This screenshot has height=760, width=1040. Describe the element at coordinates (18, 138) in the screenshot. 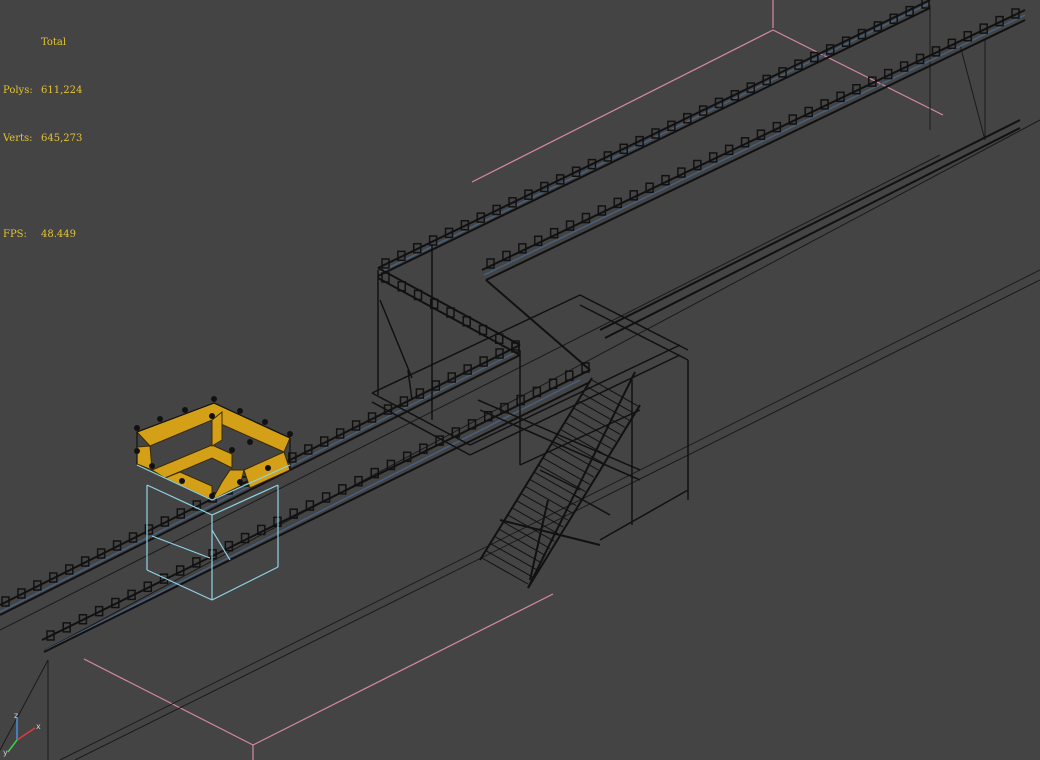

I see `verts-label: Verts:` at that location.